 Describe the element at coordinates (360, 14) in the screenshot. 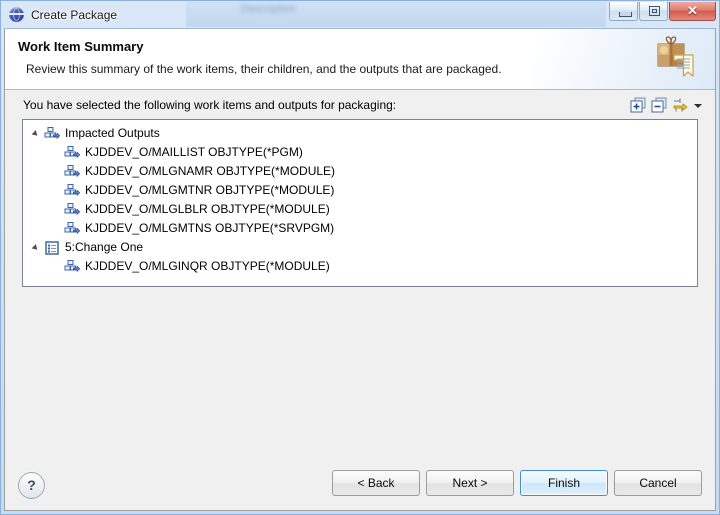

I see `title-bar: Create Package ✕` at that location.